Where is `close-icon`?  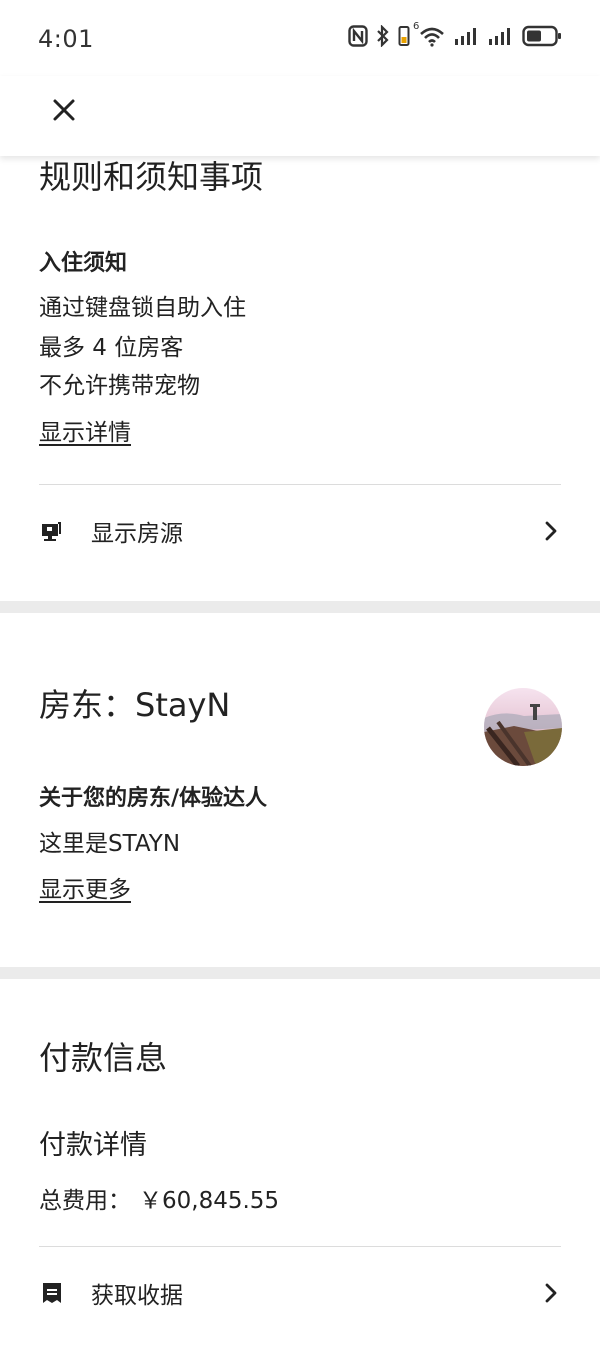 close-icon is located at coordinates (64, 112).